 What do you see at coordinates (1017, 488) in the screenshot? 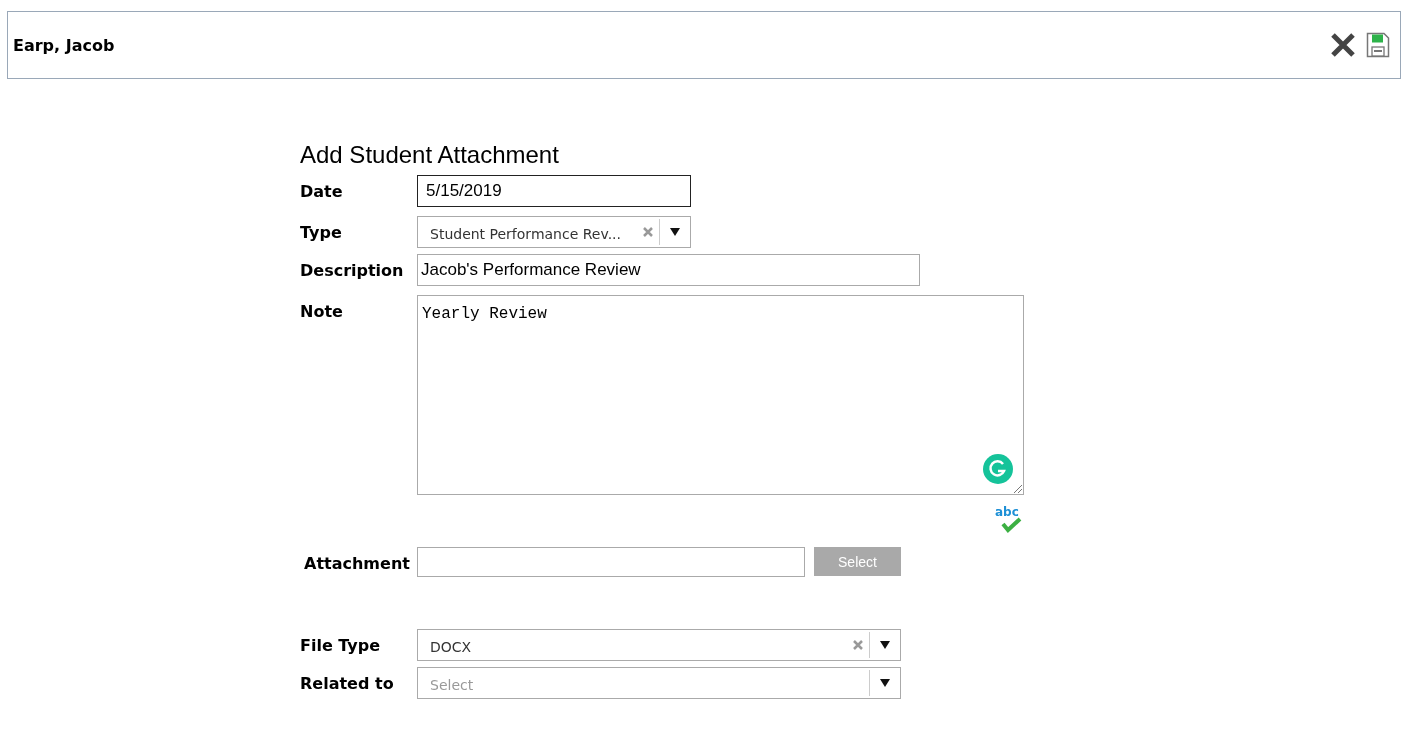
I see `resize-grip-icon` at bounding box center [1017, 488].